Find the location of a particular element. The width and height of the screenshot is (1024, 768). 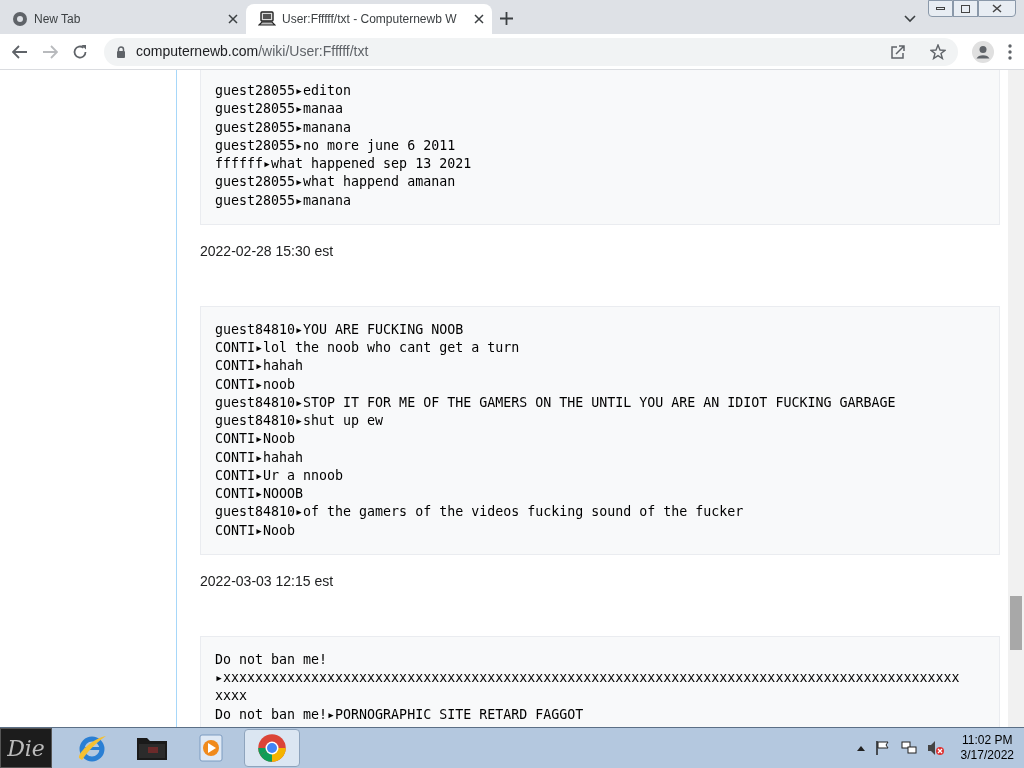

log-line: CONTI▸Ur a nnoob is located at coordinates (280, 475).